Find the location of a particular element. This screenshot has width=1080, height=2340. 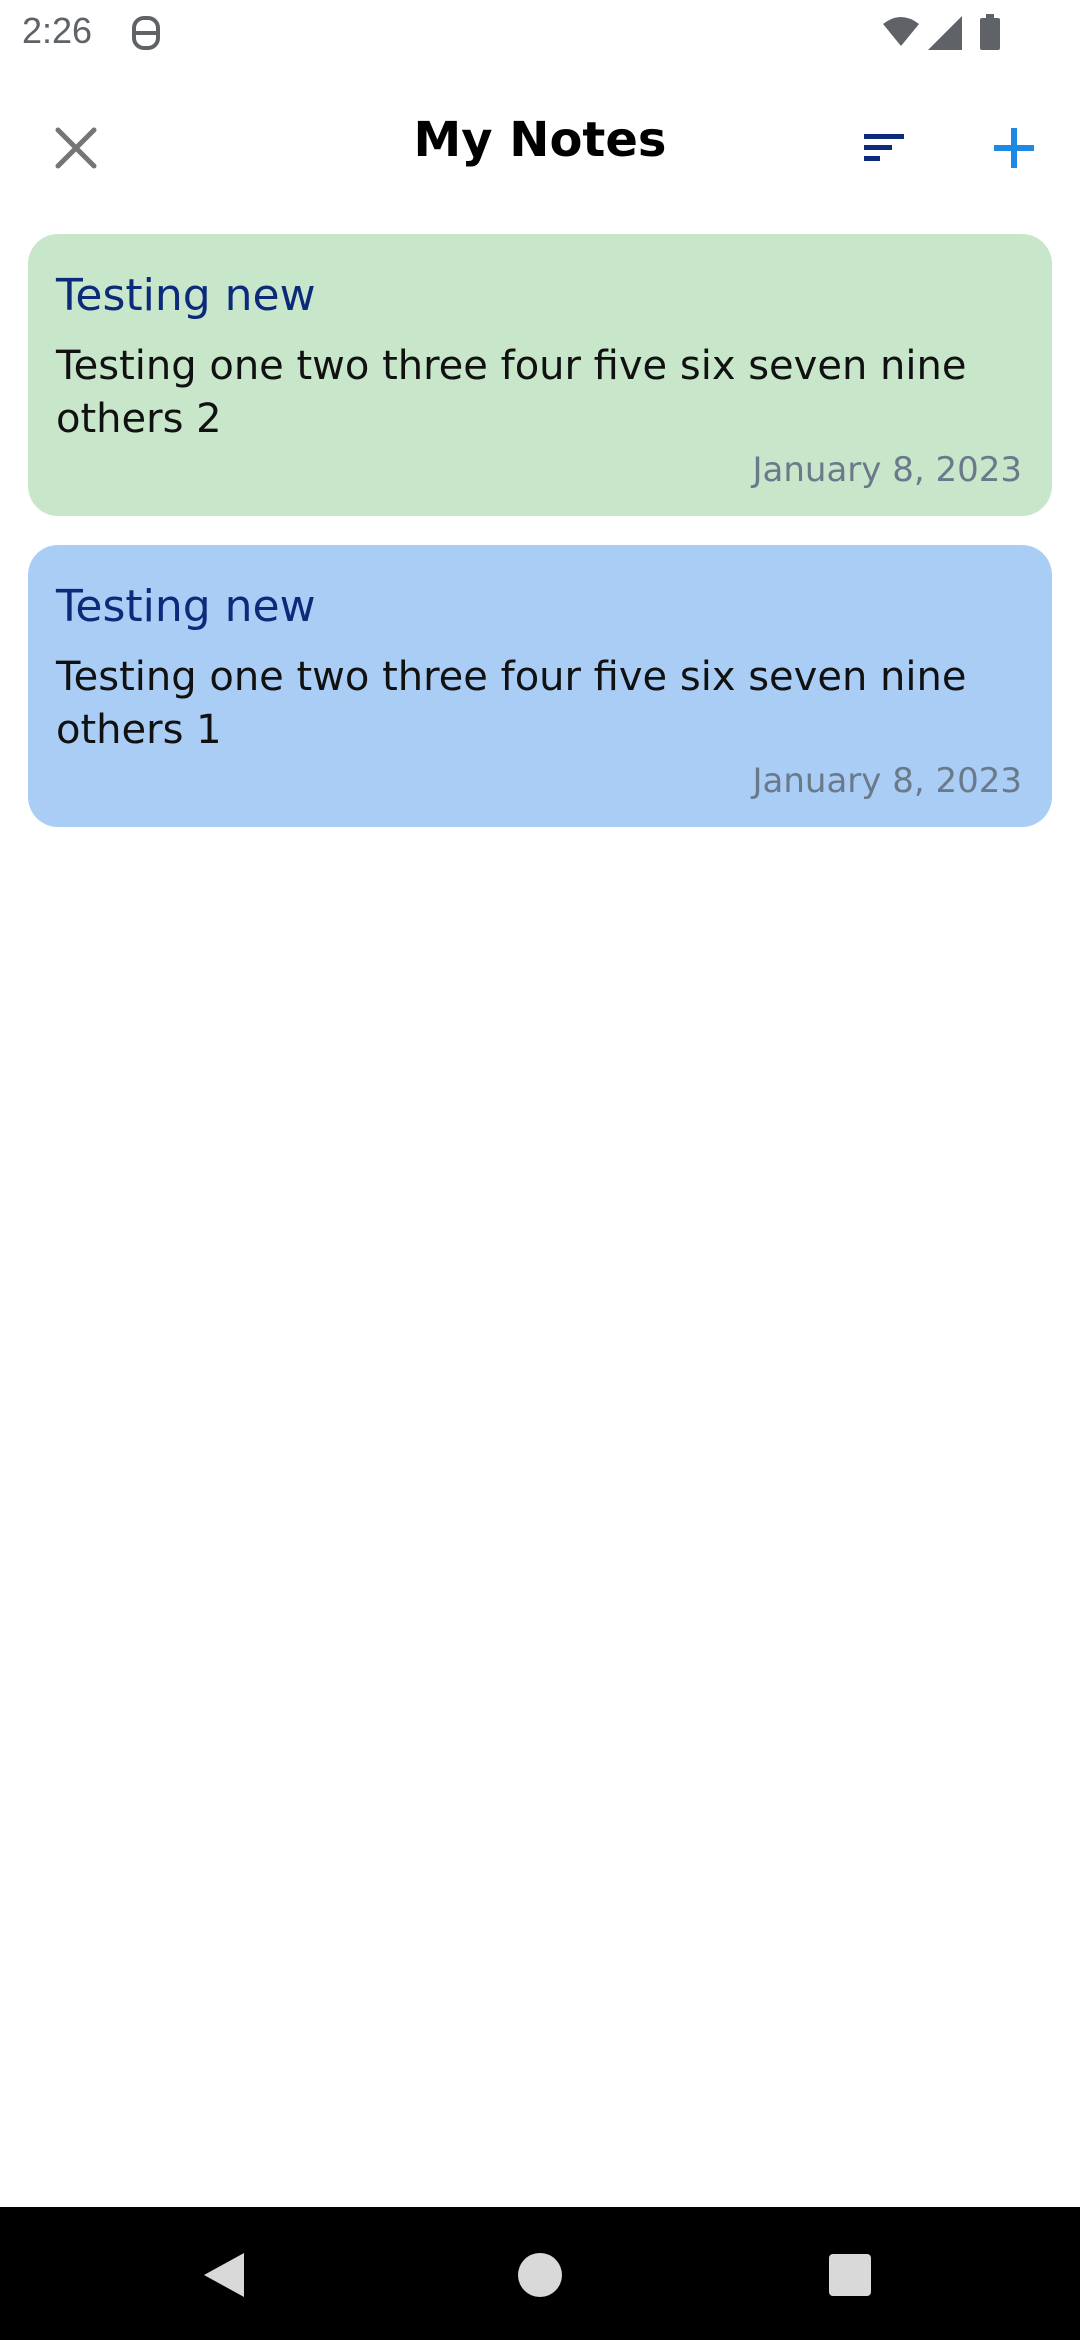

status-bar: 2:26 is located at coordinates (540, 33).